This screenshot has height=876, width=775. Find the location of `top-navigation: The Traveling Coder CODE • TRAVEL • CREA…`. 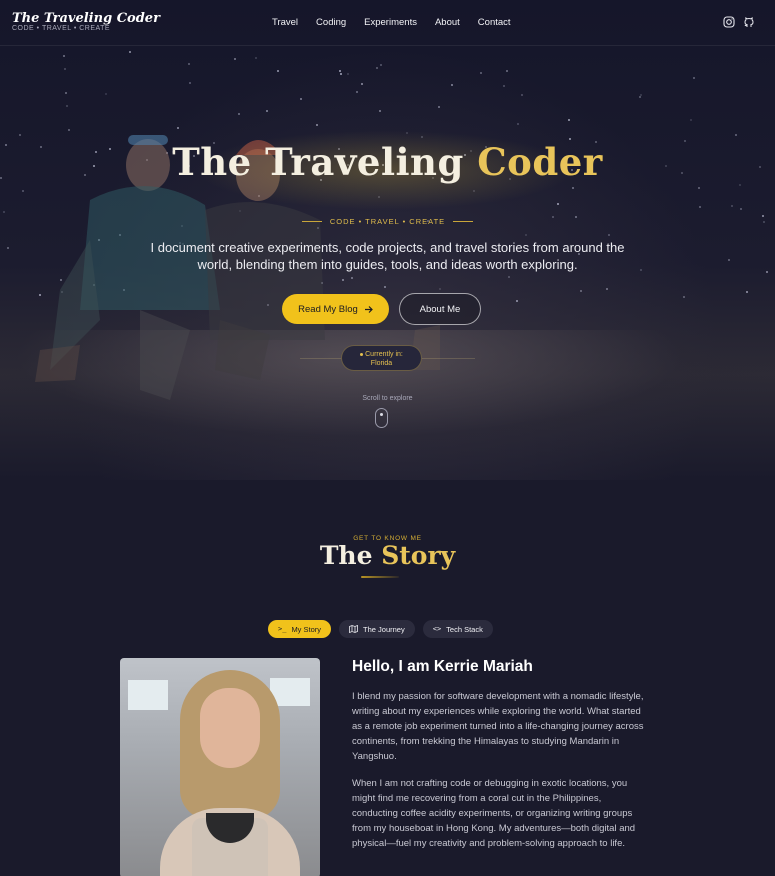

top-navigation: The Traveling Coder CODE • TRAVEL • CREA… is located at coordinates (387, 23).